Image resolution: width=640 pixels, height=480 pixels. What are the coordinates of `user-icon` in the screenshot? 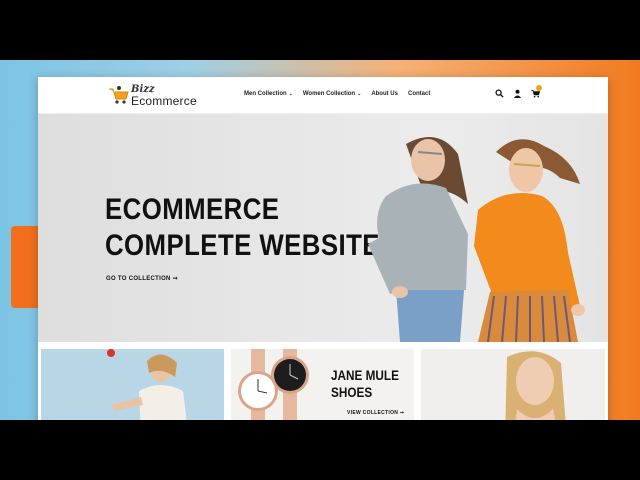 It's located at (517, 93).